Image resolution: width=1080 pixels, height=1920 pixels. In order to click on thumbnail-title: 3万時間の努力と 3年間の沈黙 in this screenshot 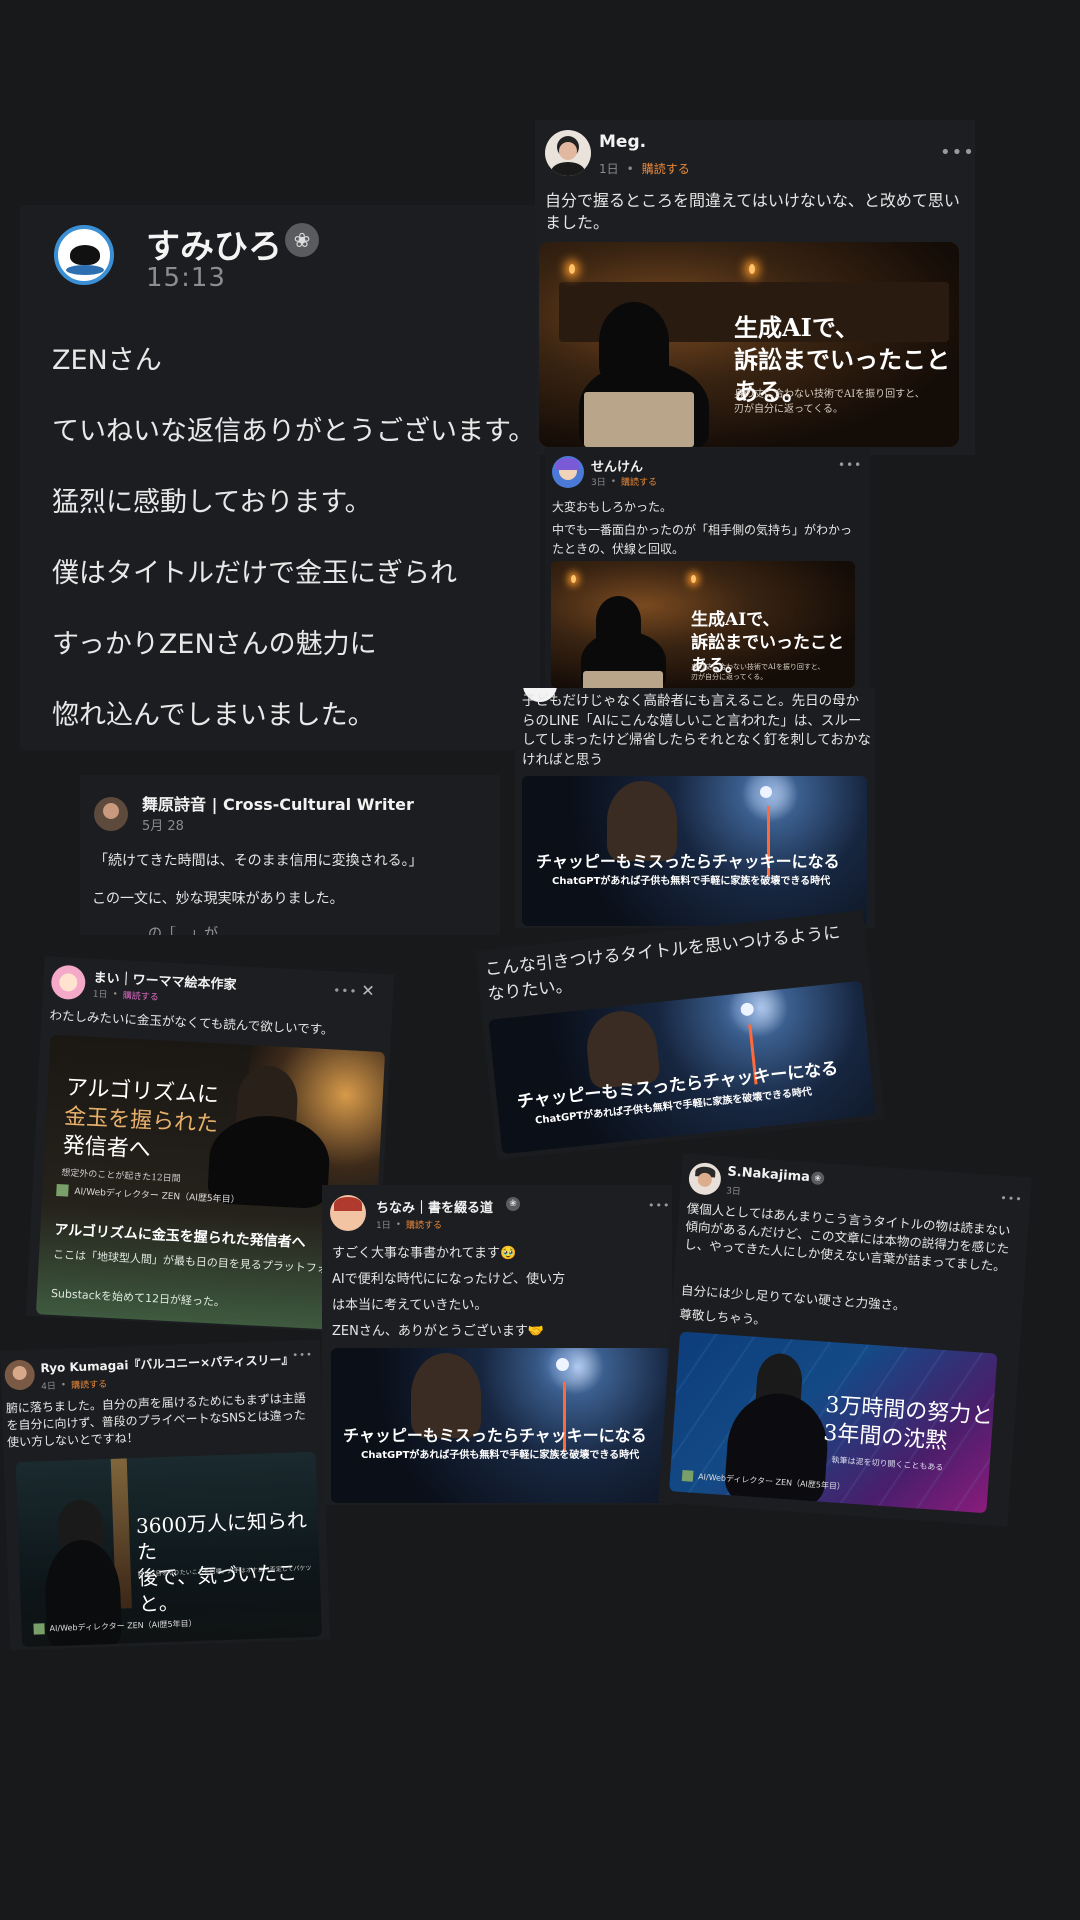, I will do `click(908, 1423)`.